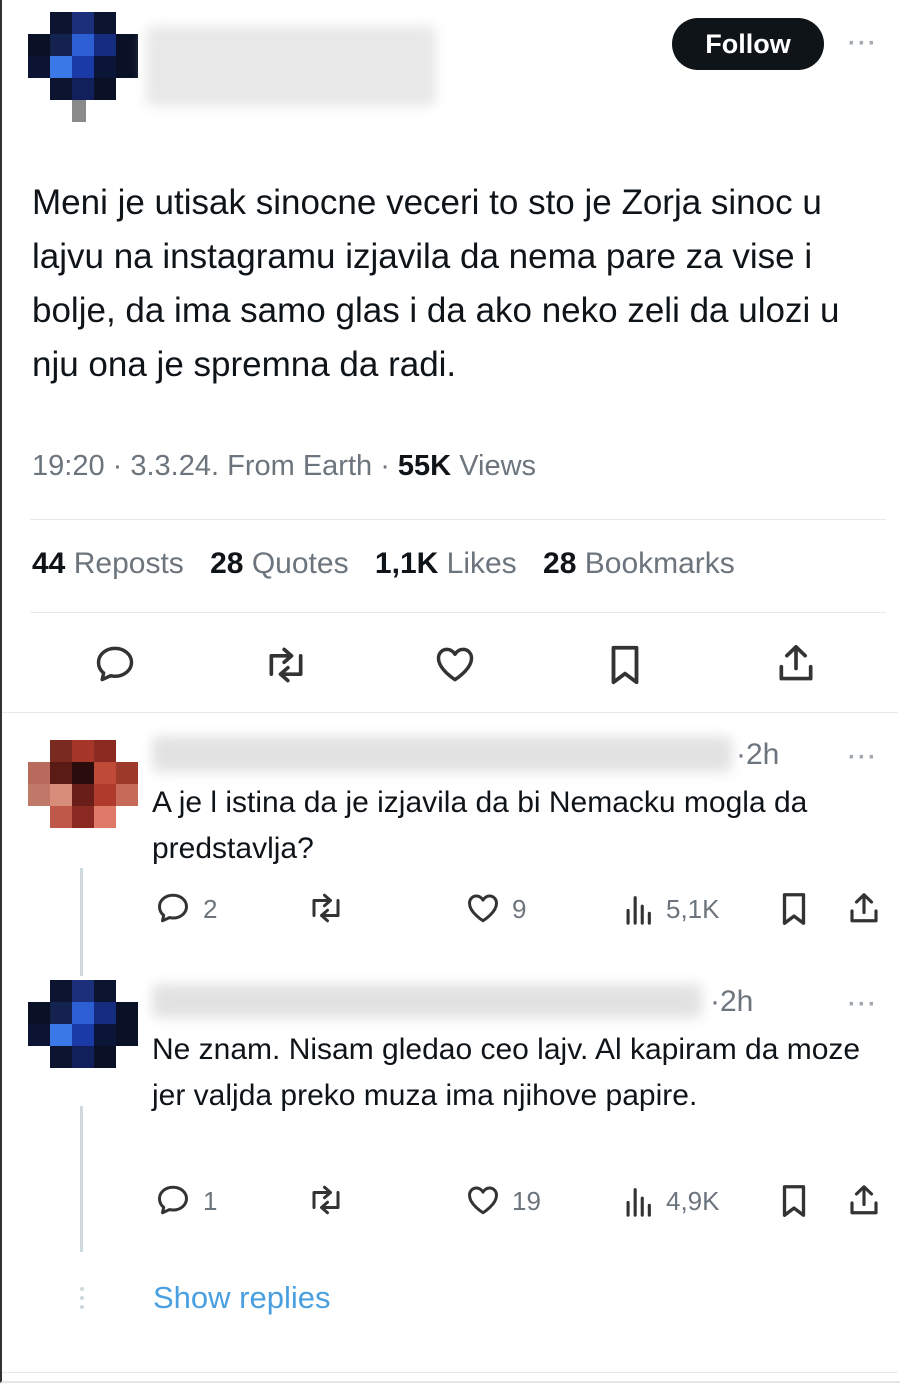 Image resolution: width=900 pixels, height=1383 pixels. Describe the element at coordinates (446, 563) in the screenshot. I see `likes-stat: 1,1K Likes` at that location.